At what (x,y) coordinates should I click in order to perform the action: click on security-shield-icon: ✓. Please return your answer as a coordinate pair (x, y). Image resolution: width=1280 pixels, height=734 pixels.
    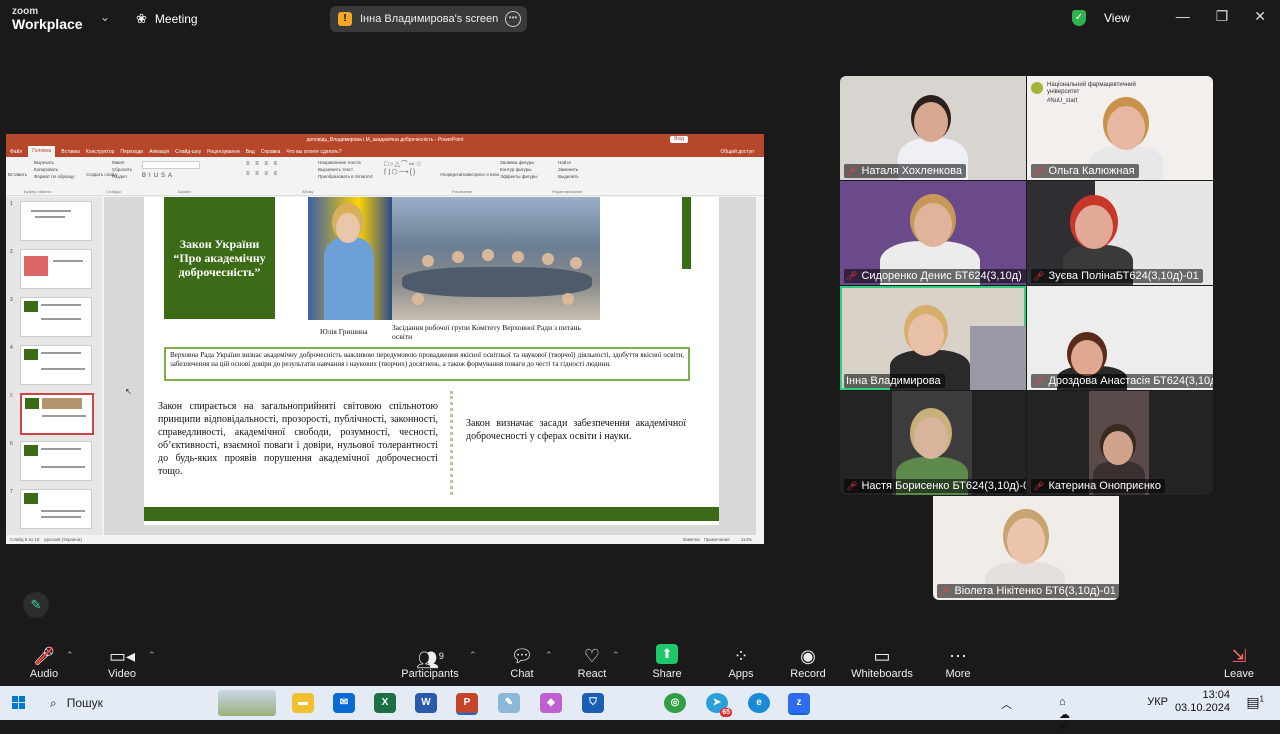
    Looking at the image, I should click on (1079, 18).